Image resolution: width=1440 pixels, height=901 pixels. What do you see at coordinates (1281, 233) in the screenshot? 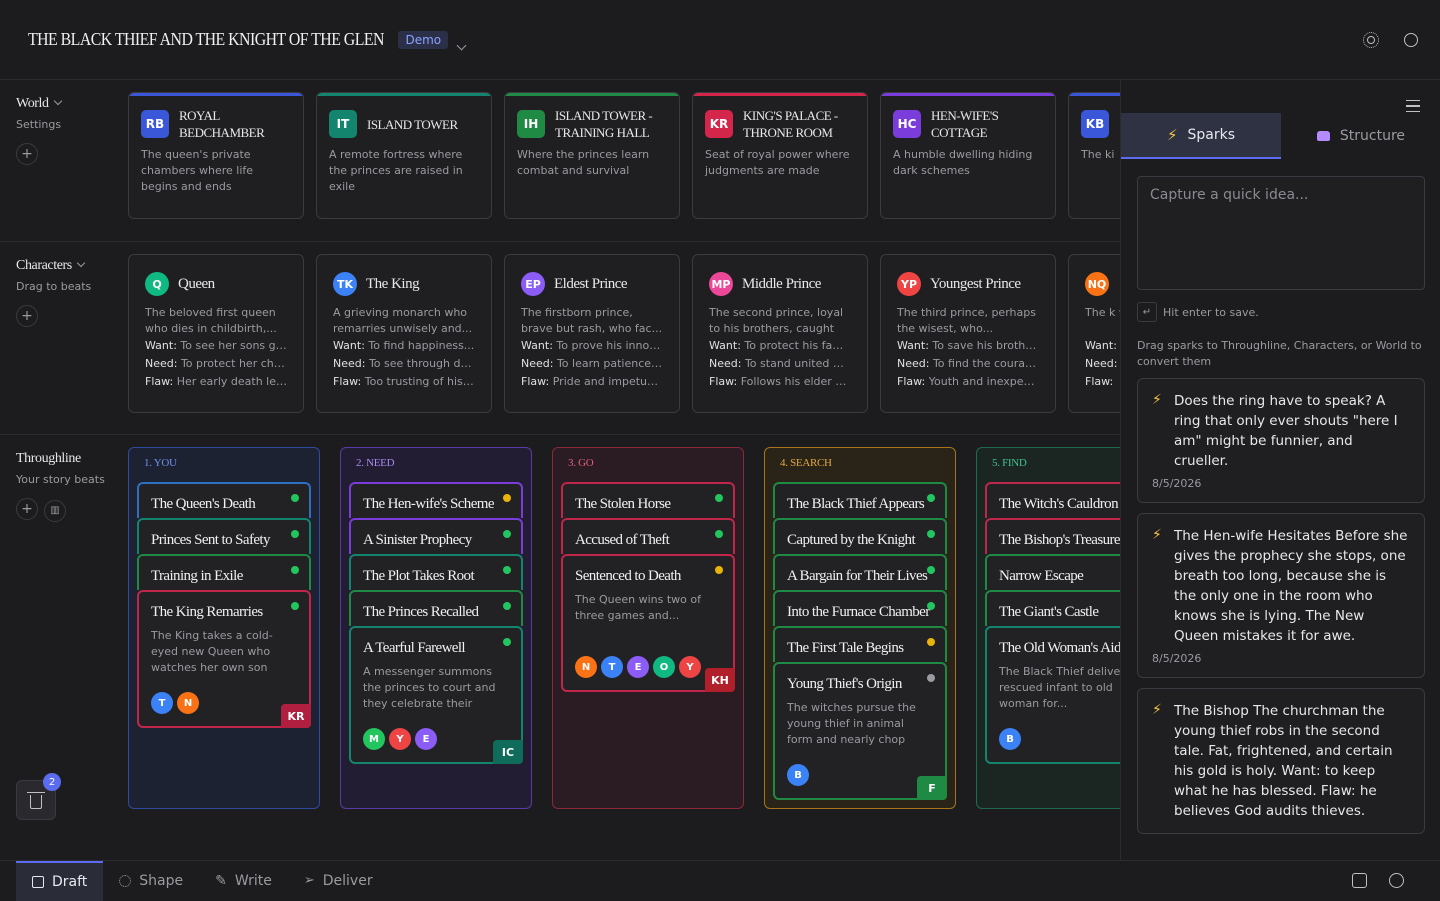
I see `quick-idea-input` at bounding box center [1281, 233].